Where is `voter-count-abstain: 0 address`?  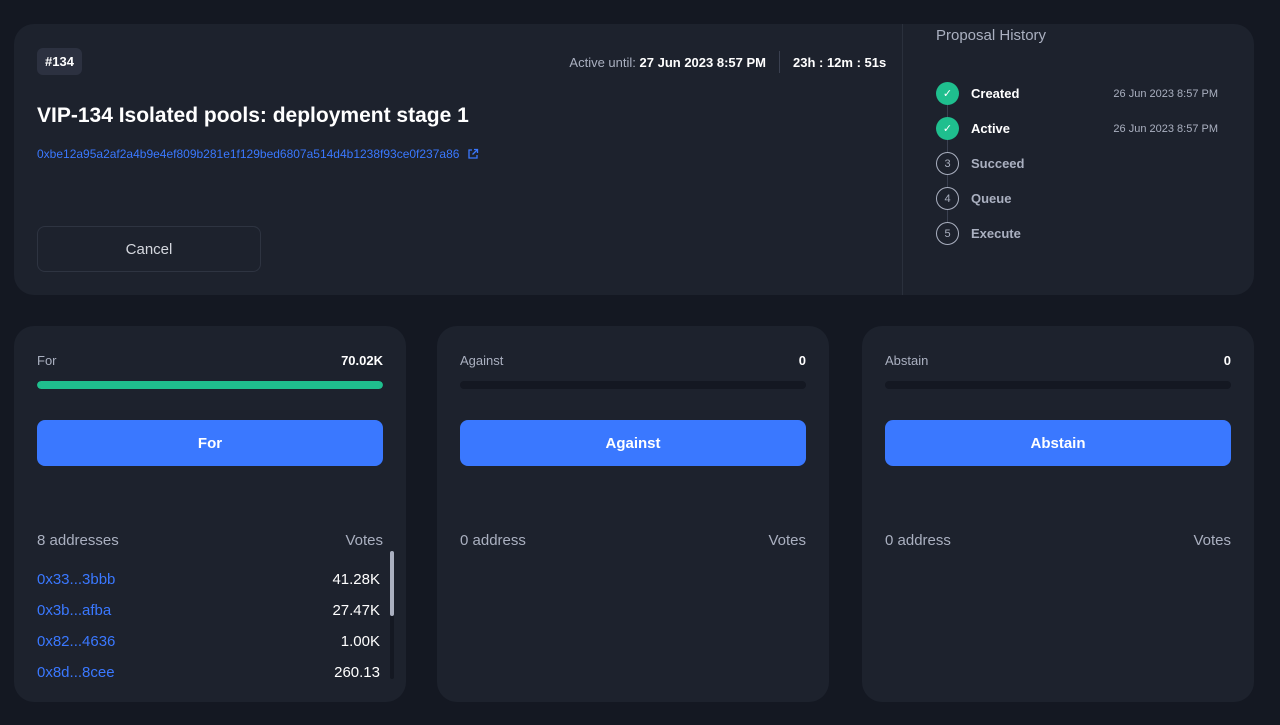 voter-count-abstain: 0 address is located at coordinates (918, 540).